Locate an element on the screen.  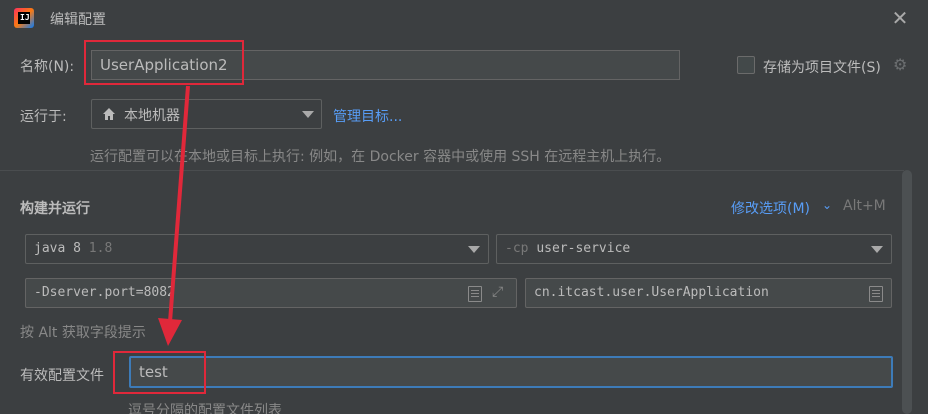
window-title: 编辑配置 is located at coordinates (78, 20).